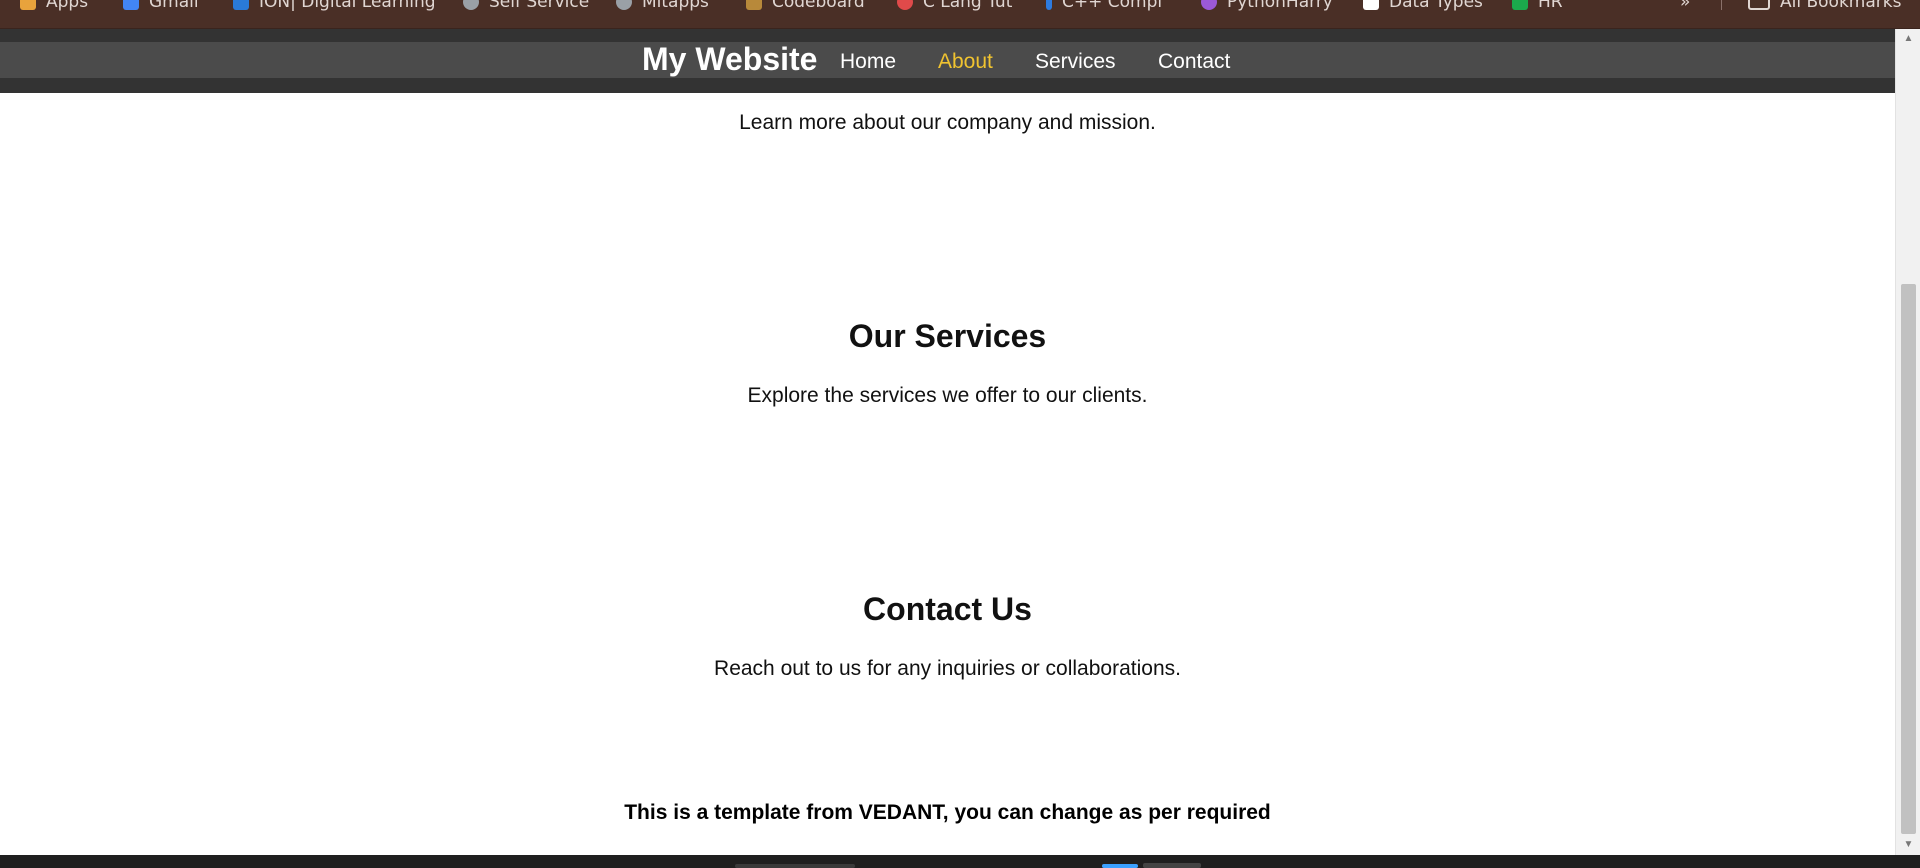 Image resolution: width=1920 pixels, height=868 pixels. Describe the element at coordinates (818, 6) in the screenshot. I see `bookmark-label: Codeboard` at that location.